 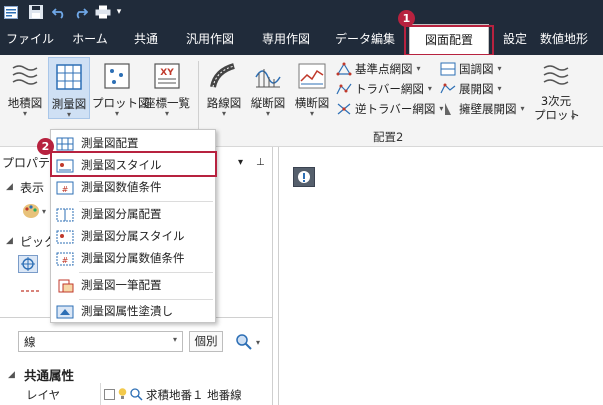 I want to click on development-button: 展開図 ▾, so click(x=471, y=89).